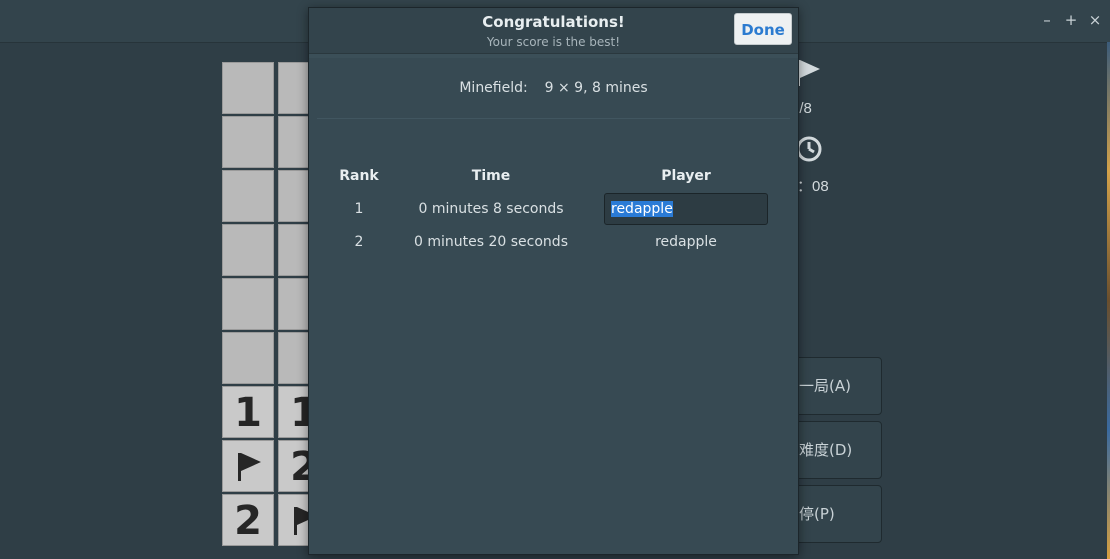 The height and width of the screenshot is (559, 1110). I want to click on clock-icon, so click(809, 149).